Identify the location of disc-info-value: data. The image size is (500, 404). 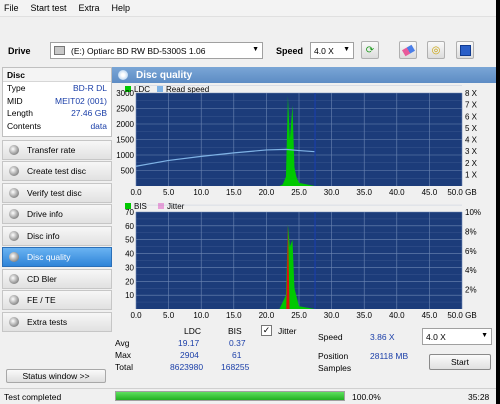
(98, 125).